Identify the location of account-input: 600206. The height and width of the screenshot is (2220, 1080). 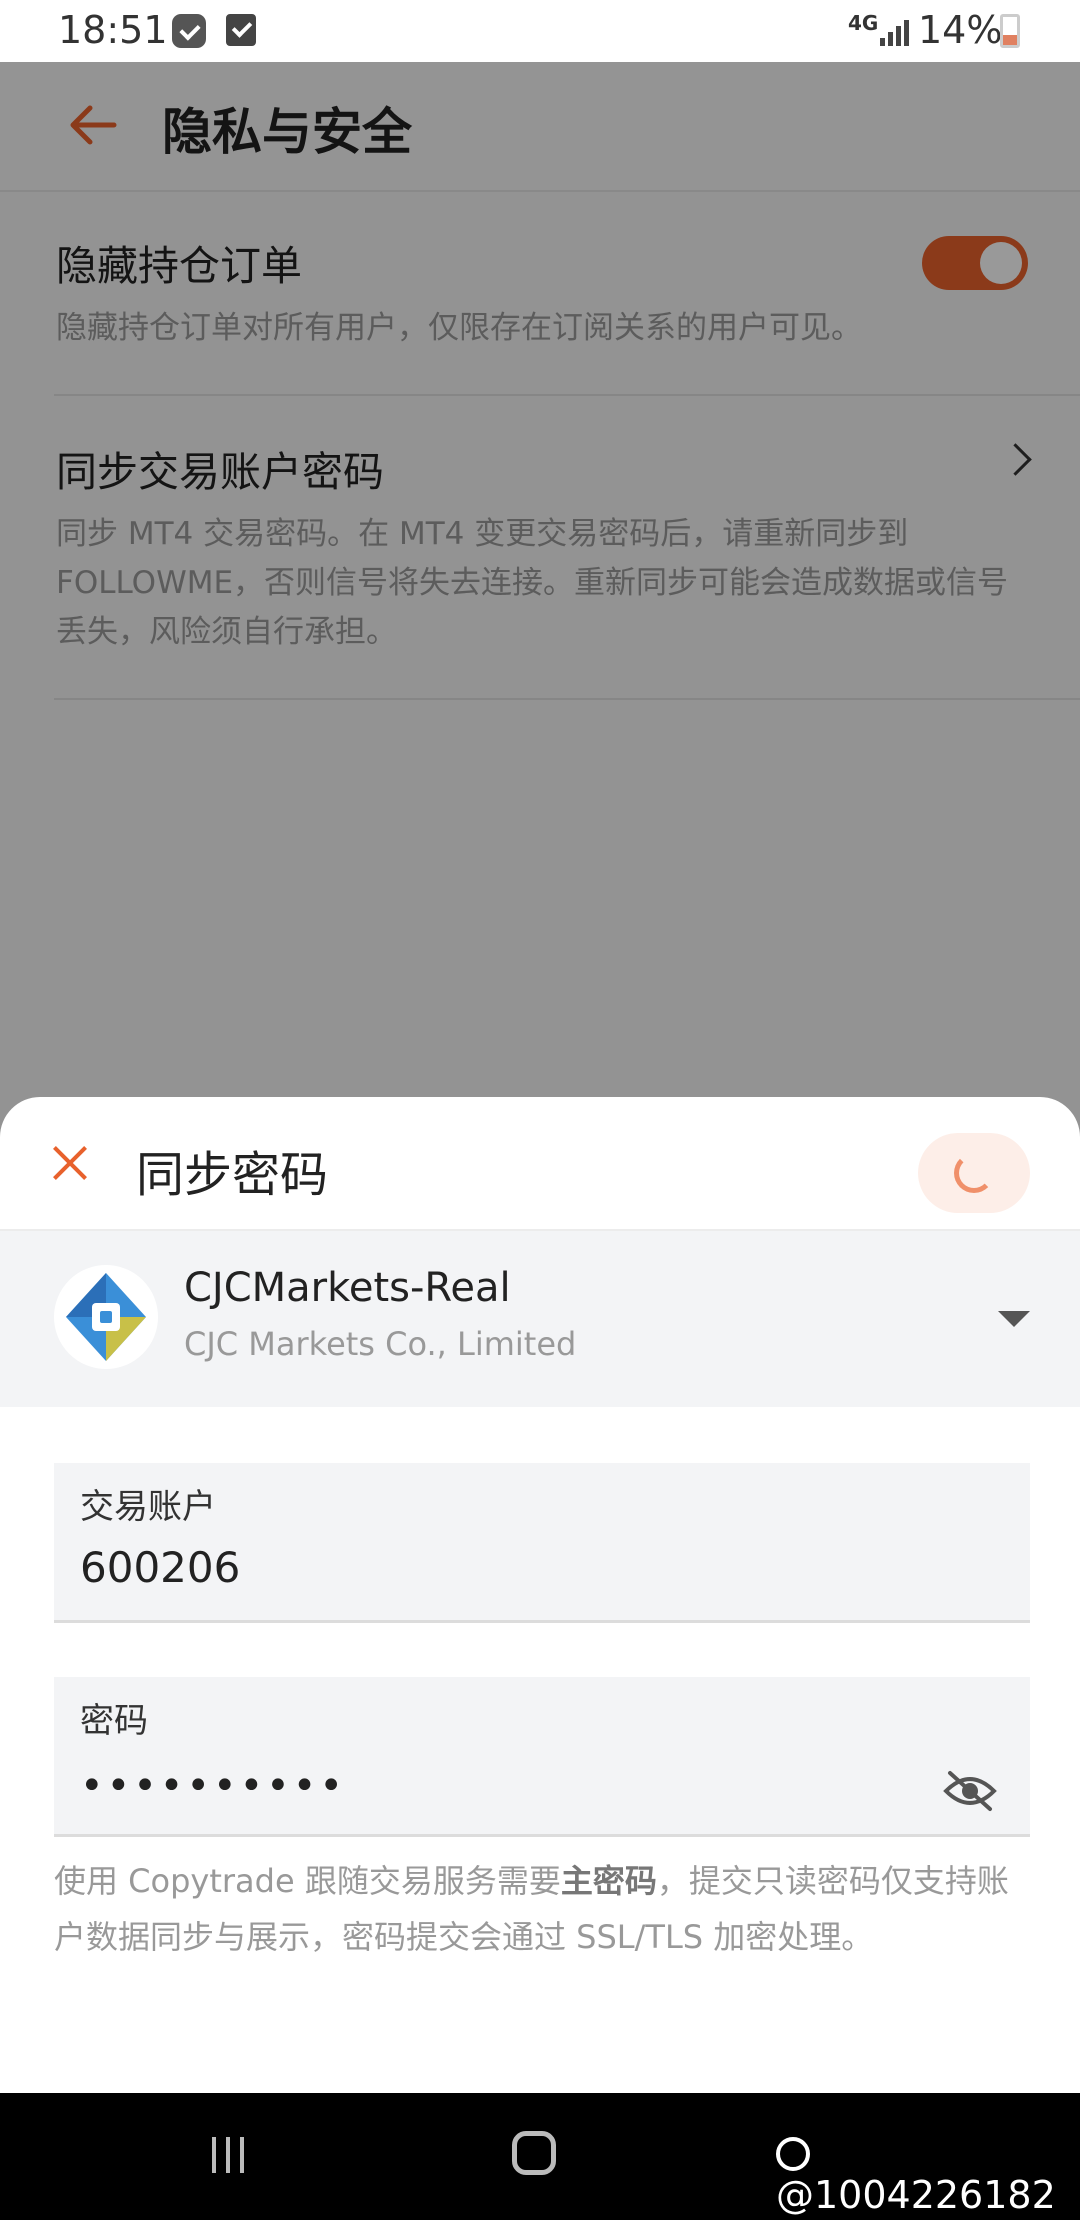
(160, 1567).